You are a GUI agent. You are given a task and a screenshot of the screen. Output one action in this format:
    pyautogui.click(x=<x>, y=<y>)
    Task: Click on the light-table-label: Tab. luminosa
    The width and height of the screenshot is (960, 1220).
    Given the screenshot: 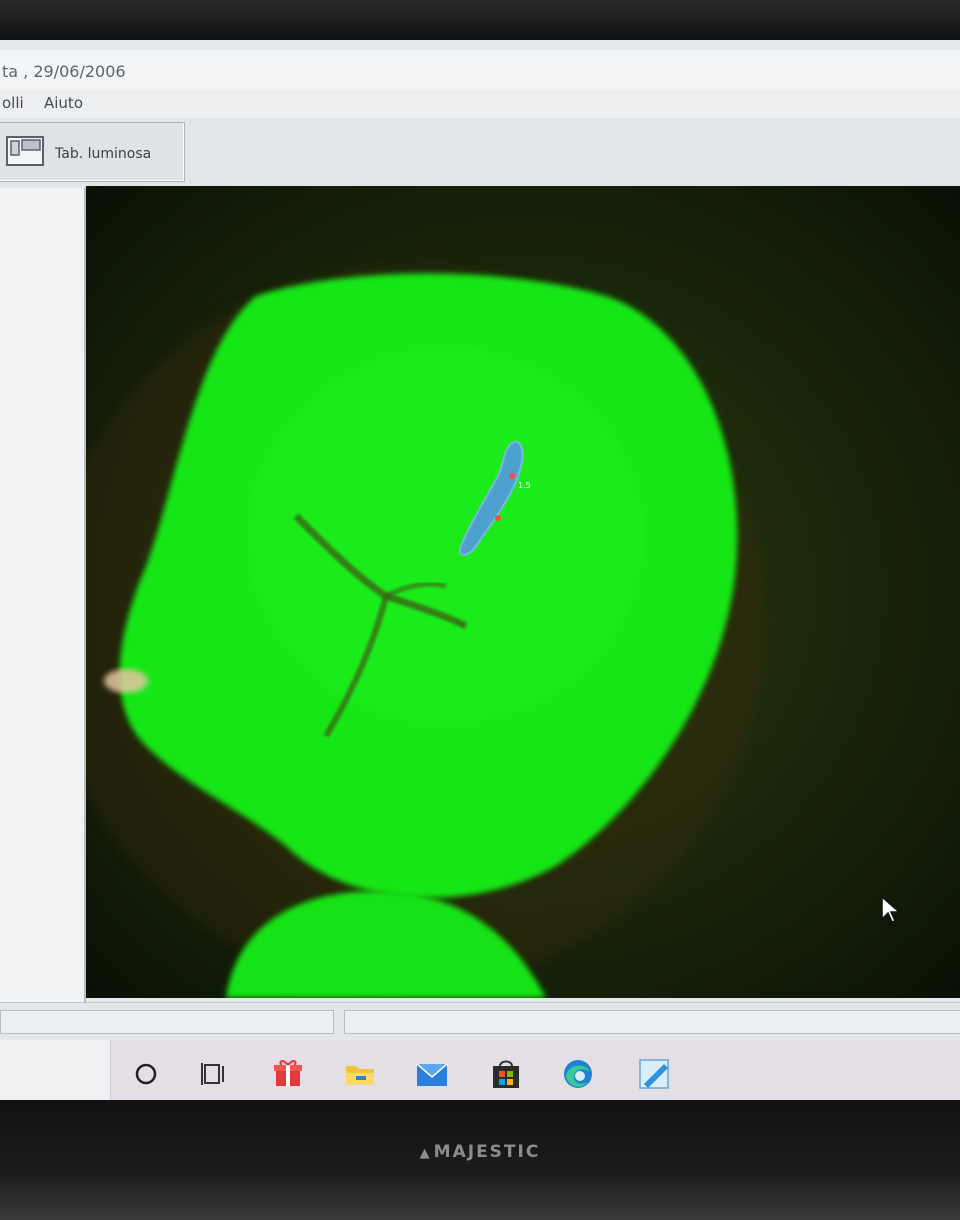 What is the action you would take?
    pyautogui.click(x=103, y=154)
    